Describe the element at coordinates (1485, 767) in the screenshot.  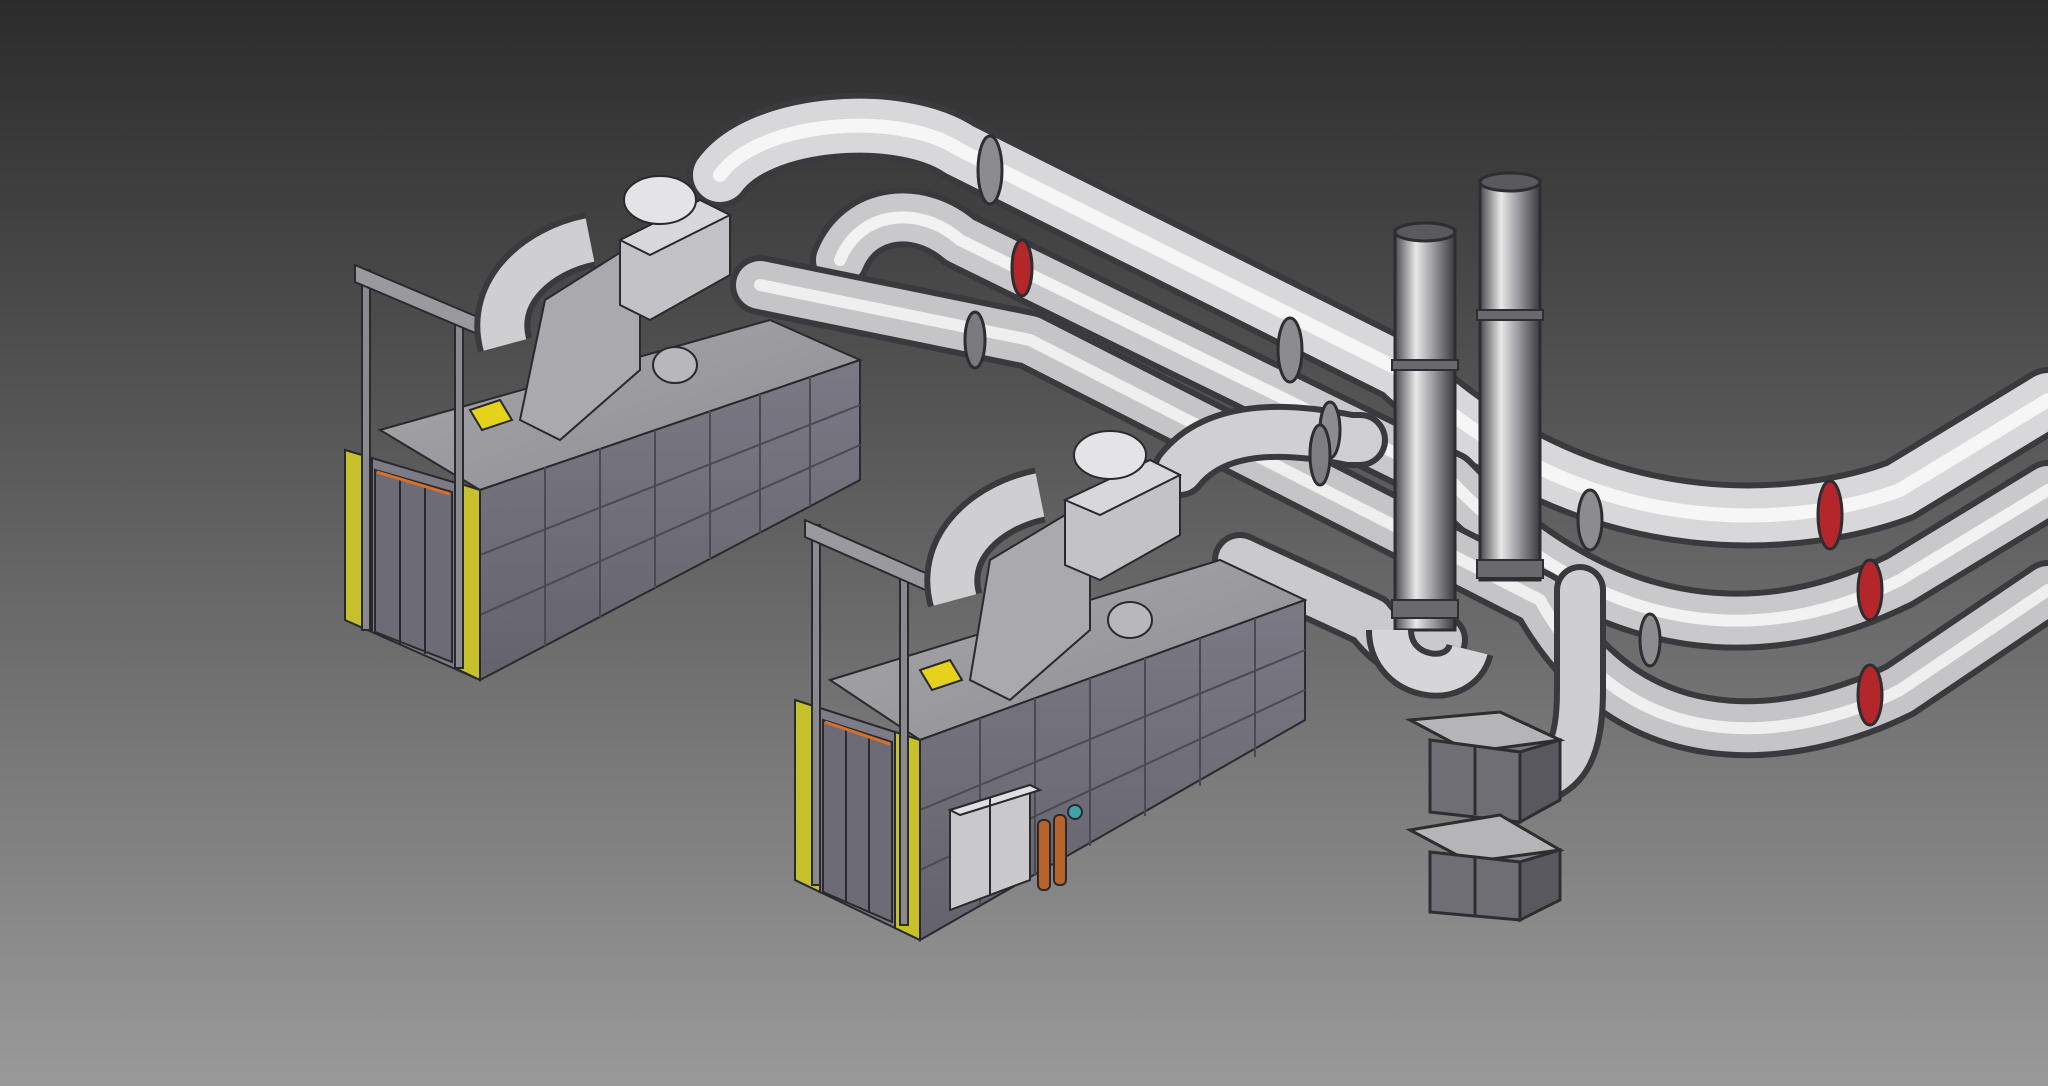
I see `hood-upper` at that location.